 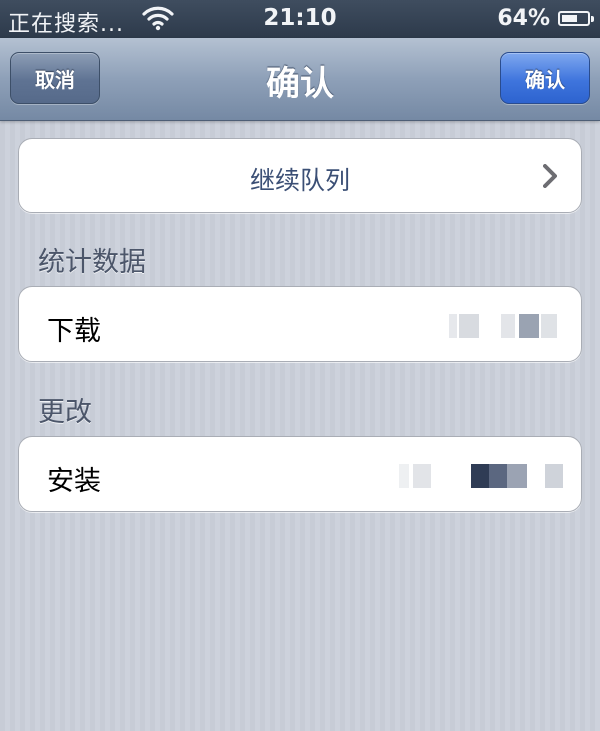 I want to click on continue-queue-cell: 继续队列, so click(x=300, y=175).